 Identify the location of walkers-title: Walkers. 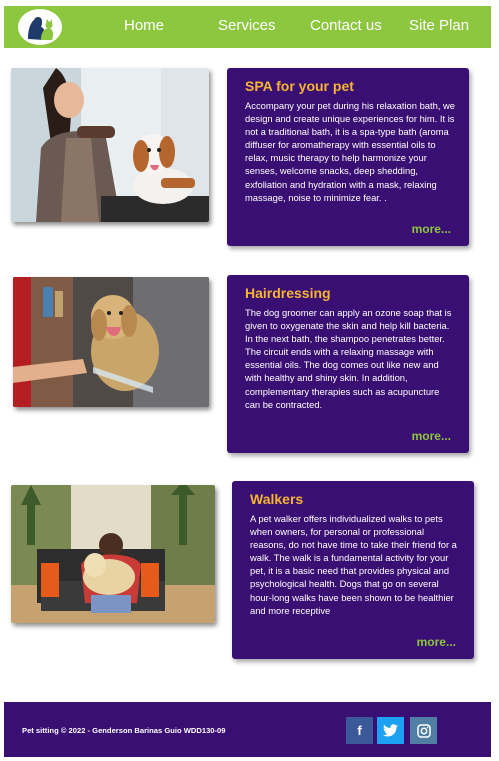
(277, 499).